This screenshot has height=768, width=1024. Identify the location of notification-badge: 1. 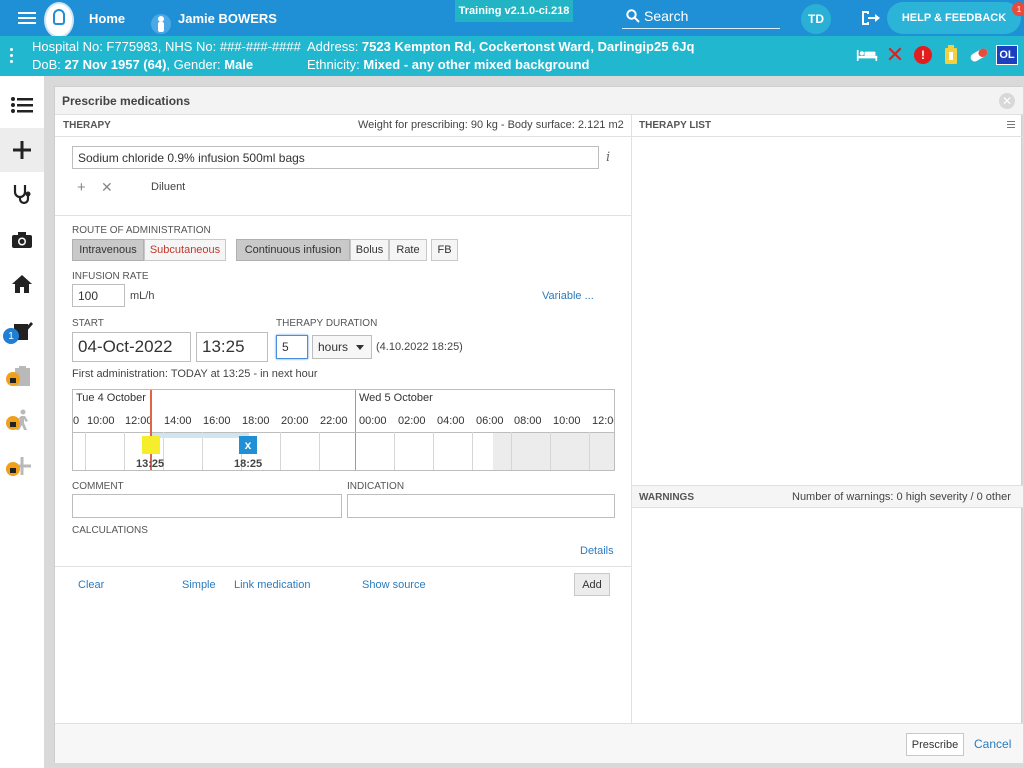
(11, 336).